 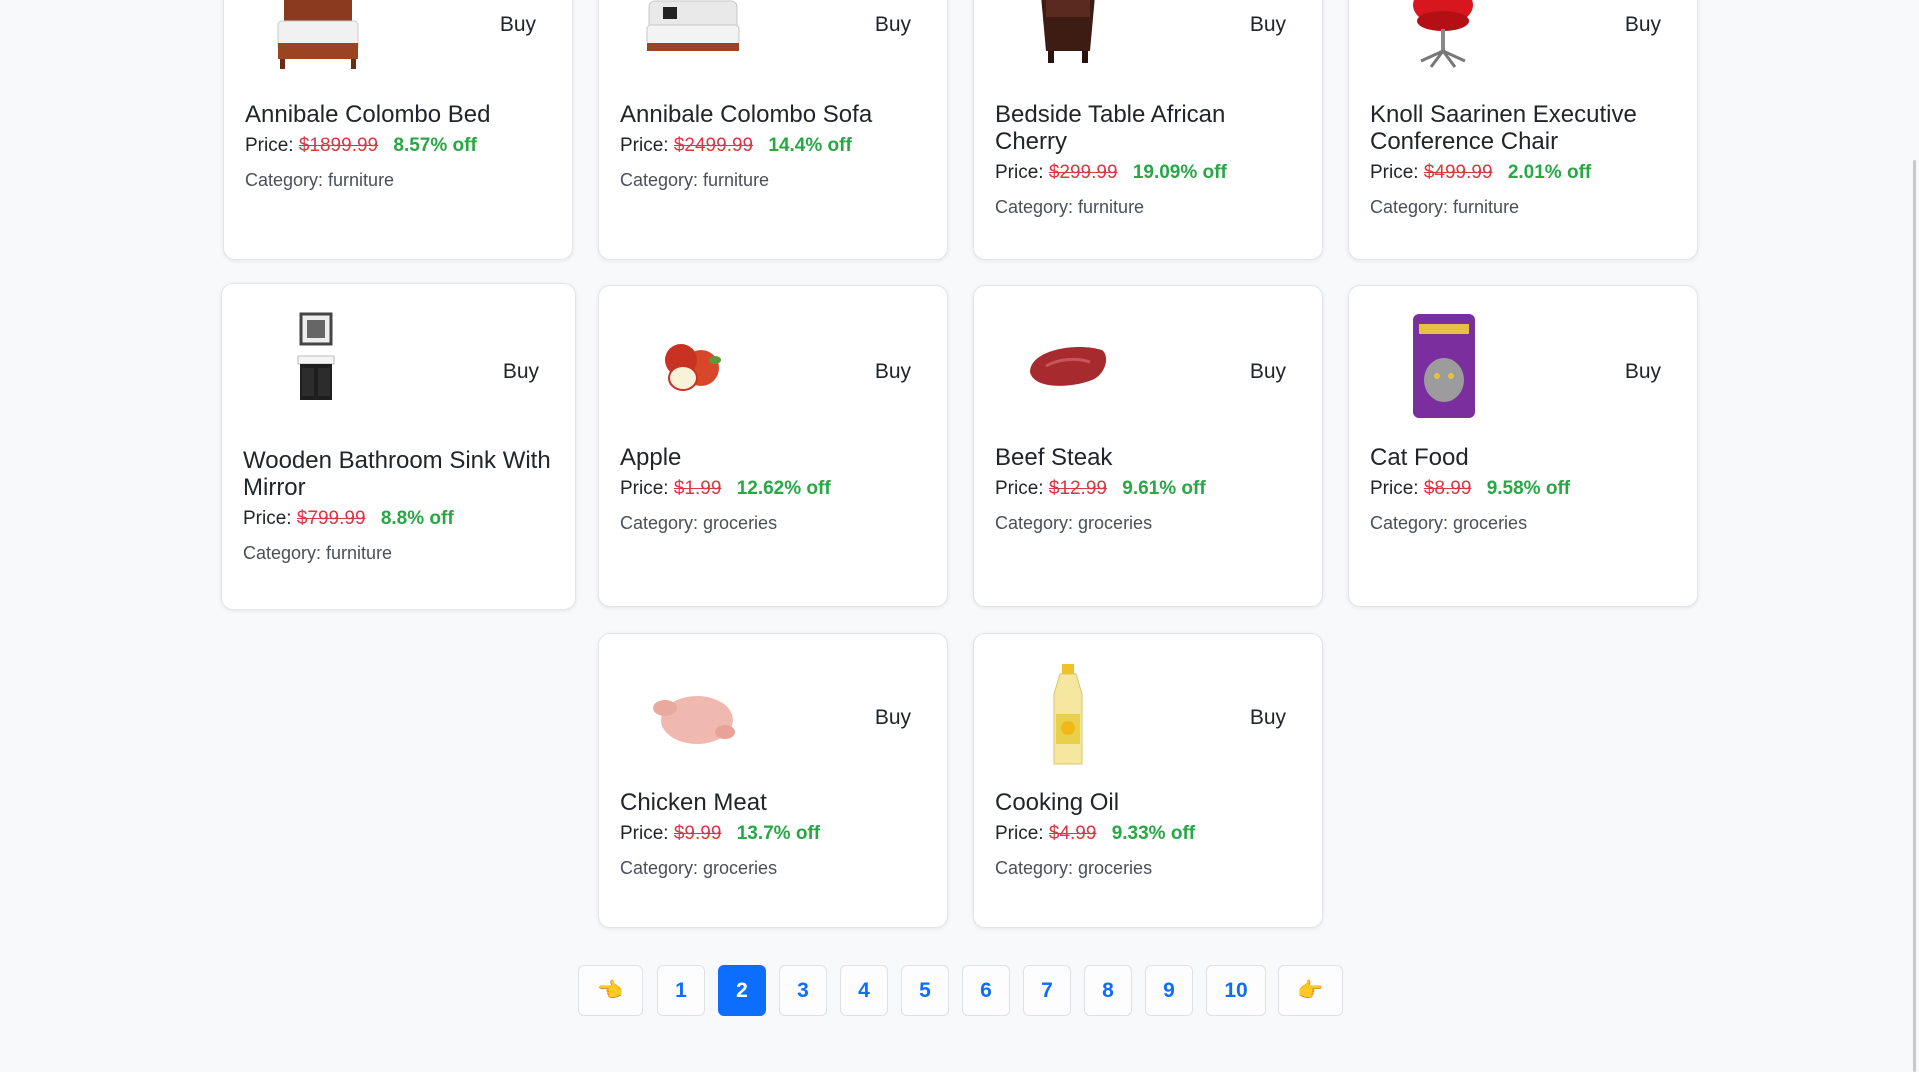 I want to click on page-button-9: 9, so click(x=1169, y=990).